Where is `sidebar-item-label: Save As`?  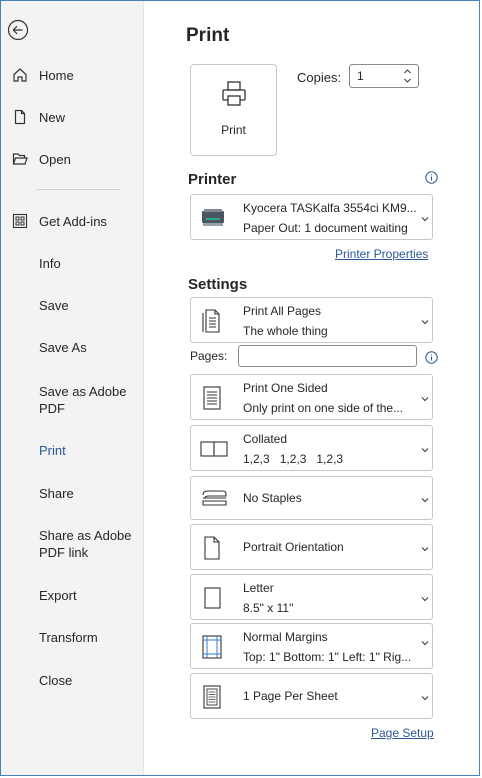
sidebar-item-label: Save As is located at coordinates (63, 347).